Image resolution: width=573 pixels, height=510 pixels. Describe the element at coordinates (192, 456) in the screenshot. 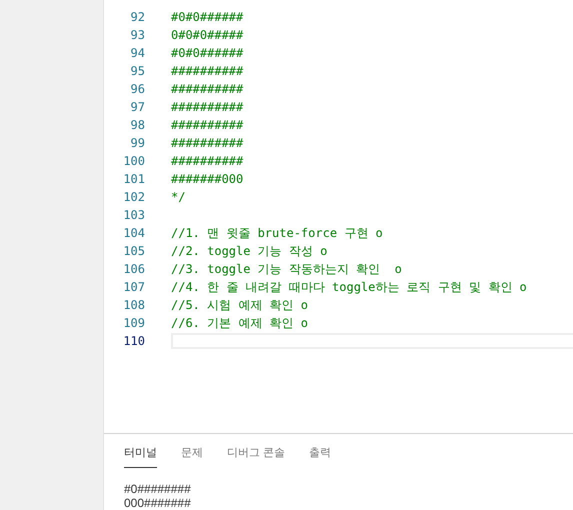

I see `panel-tab: 문제` at that location.